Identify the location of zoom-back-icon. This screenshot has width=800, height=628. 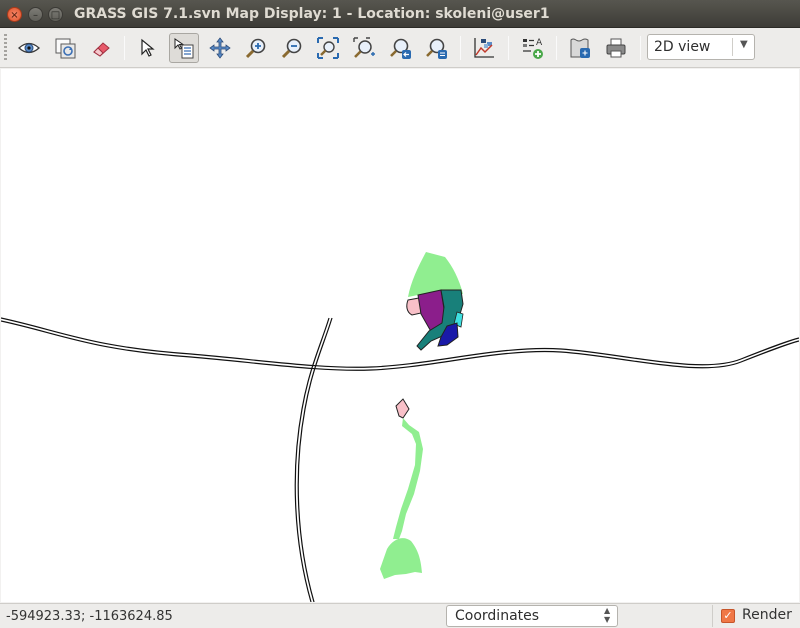
(400, 48).